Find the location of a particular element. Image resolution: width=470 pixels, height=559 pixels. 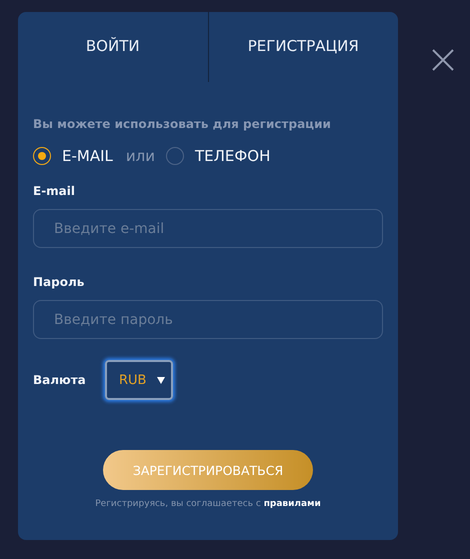

rules-link: правилами is located at coordinates (292, 504).